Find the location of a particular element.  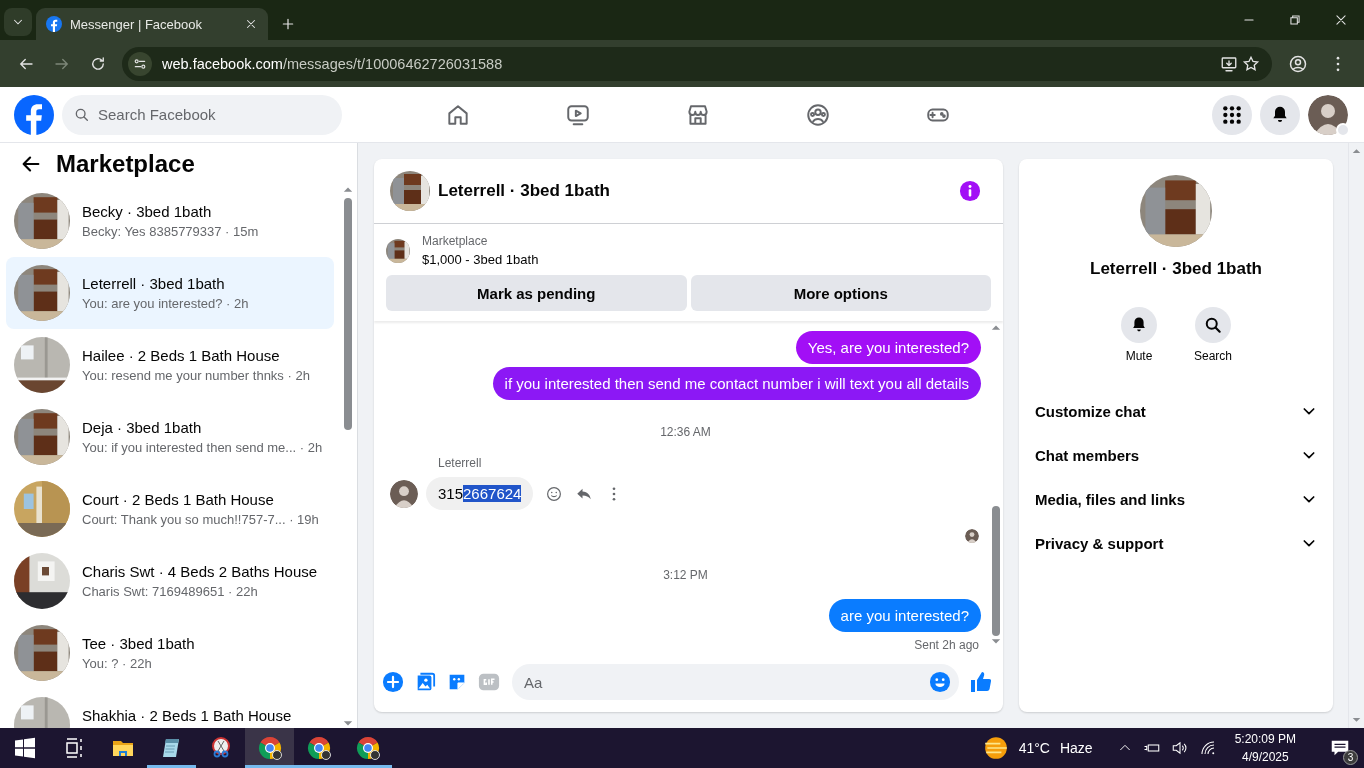

search-field: Search Facebook is located at coordinates (202, 114).